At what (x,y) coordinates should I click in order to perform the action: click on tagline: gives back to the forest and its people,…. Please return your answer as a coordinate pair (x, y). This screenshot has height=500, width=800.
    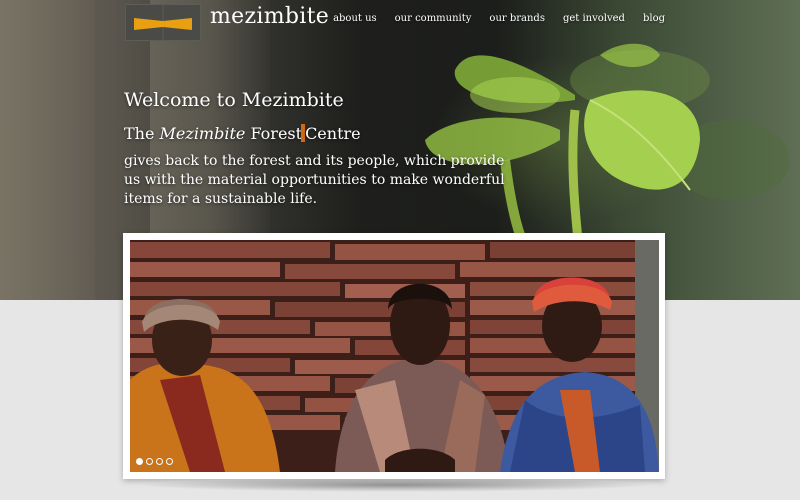
    Looking at the image, I should click on (314, 180).